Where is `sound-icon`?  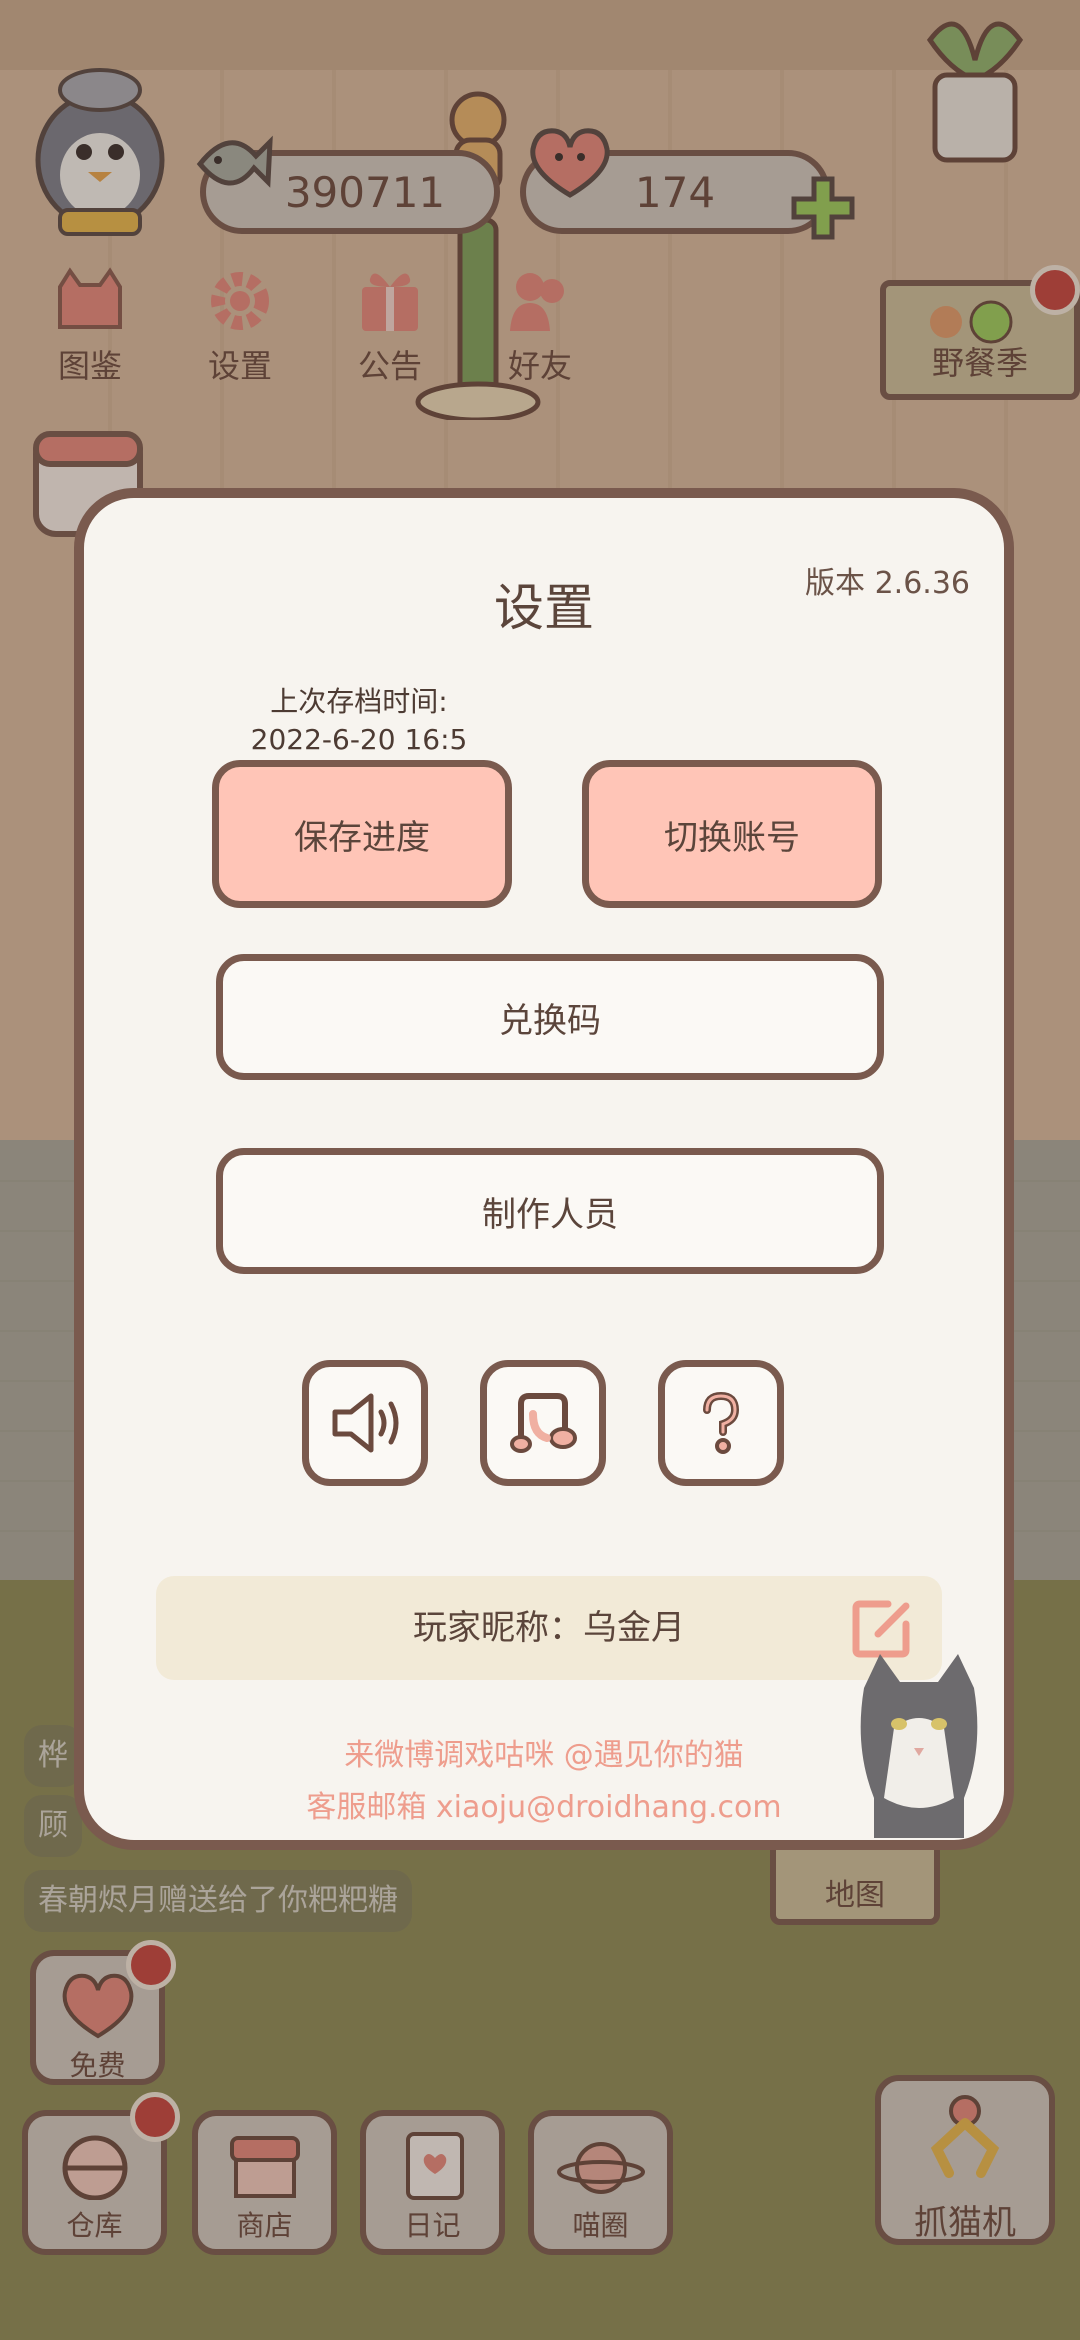
sound-icon is located at coordinates (365, 1423).